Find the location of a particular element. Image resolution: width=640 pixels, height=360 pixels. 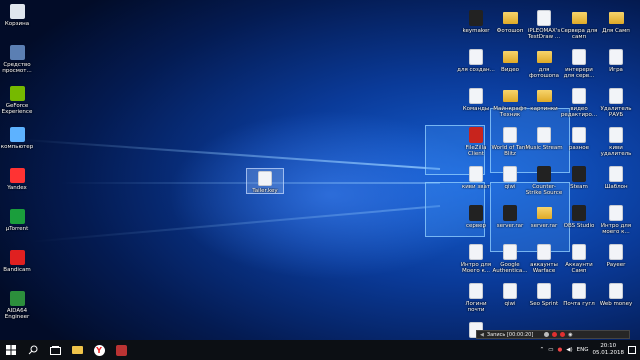

desktop-shortcut: Сервера для самп is located at coordinates (579, 25).